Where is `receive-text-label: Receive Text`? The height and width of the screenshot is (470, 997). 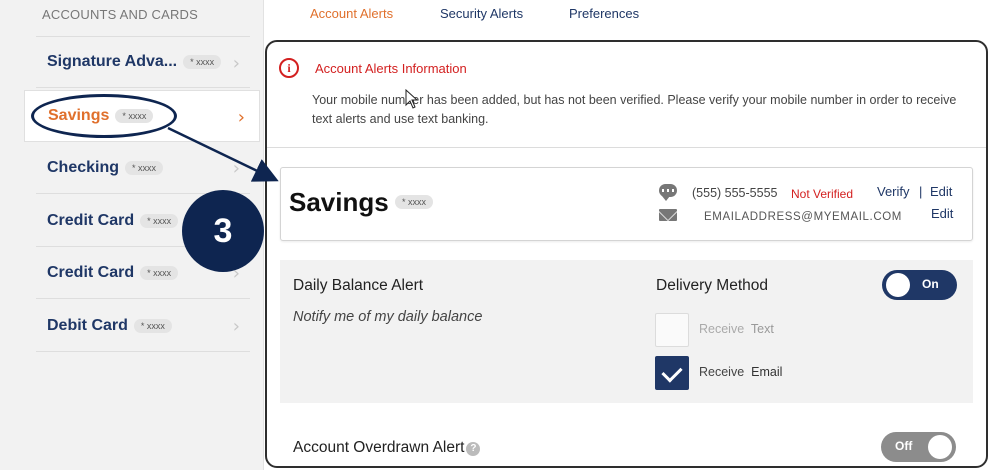 receive-text-label: Receive Text is located at coordinates (736, 329).